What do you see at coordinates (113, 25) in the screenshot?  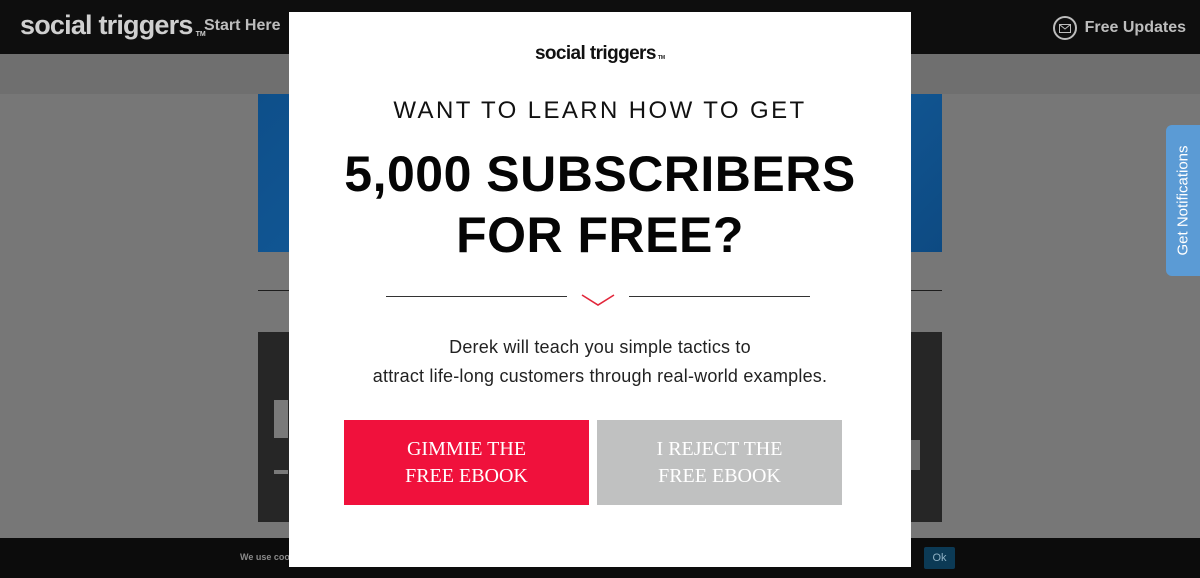 I see `site-logo: social triggers TM` at bounding box center [113, 25].